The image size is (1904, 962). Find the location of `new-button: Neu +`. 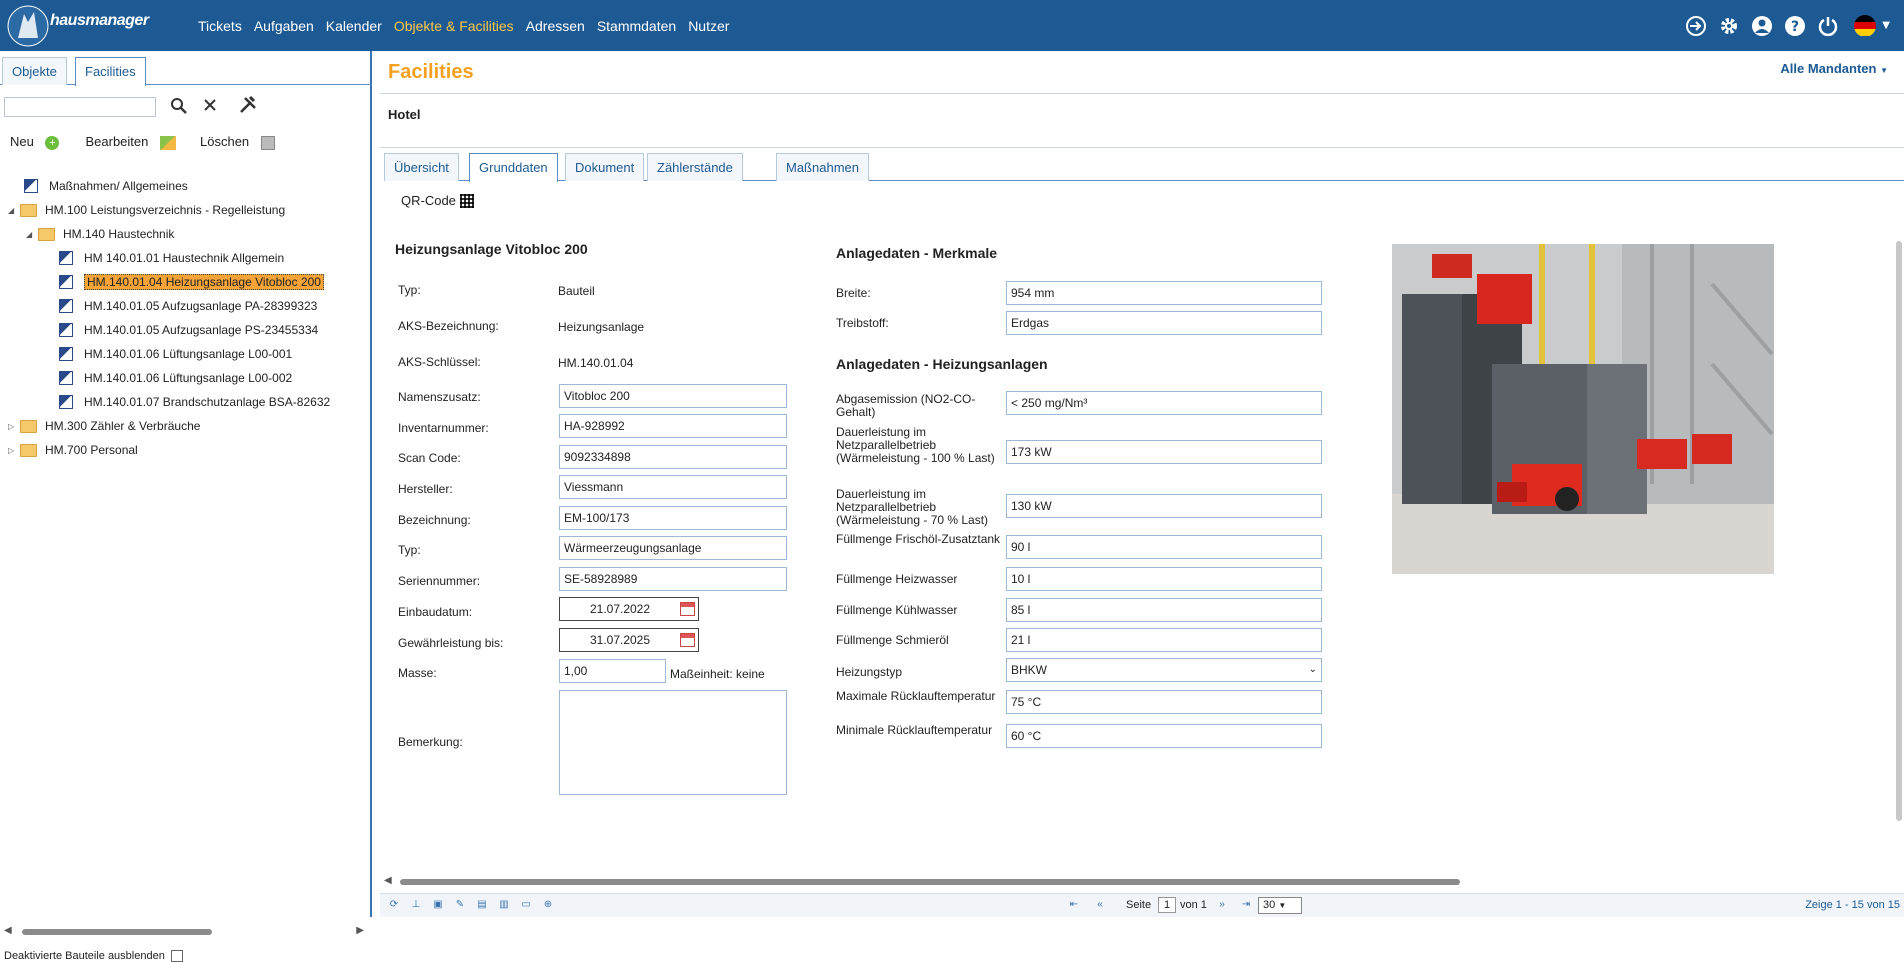

new-button: Neu + is located at coordinates (38, 142).